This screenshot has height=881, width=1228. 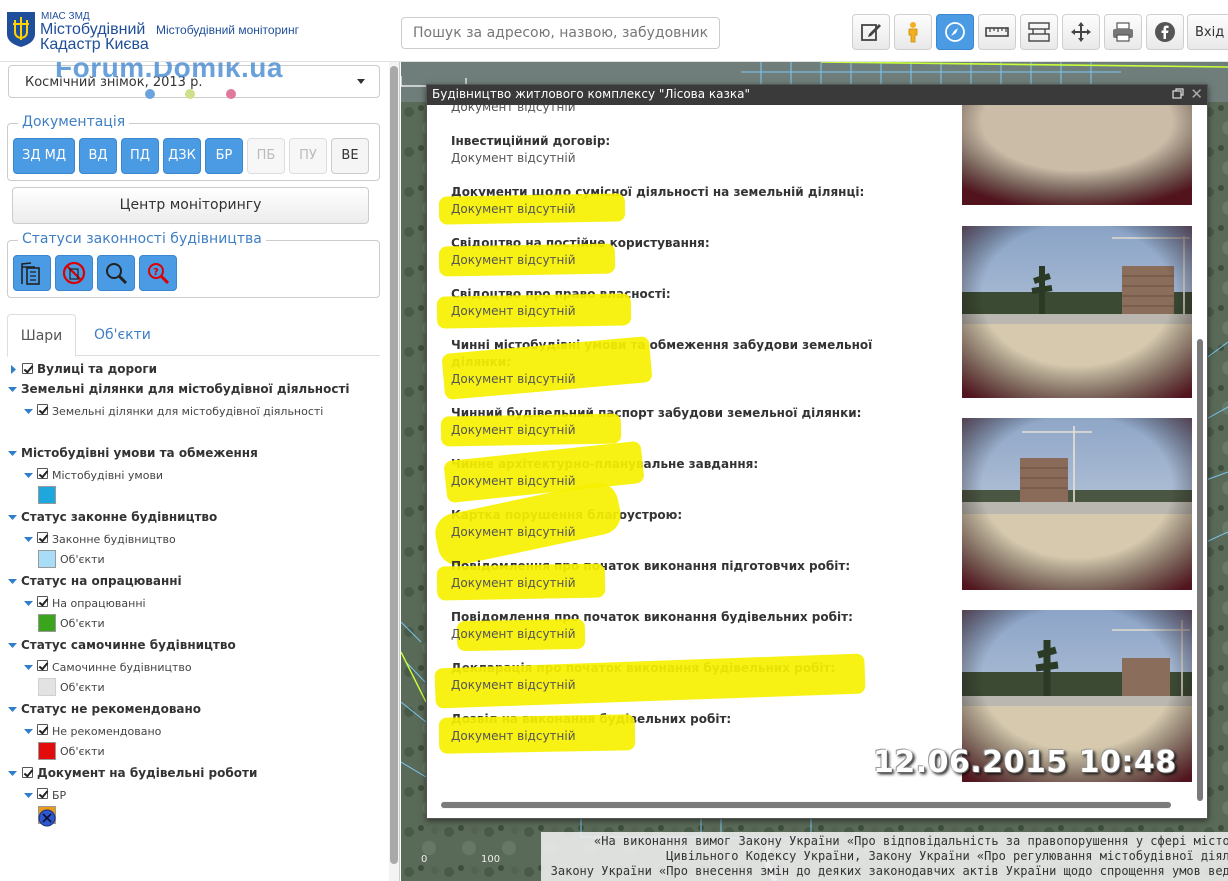 I want to click on facebook-button, so click(x=1165, y=32).